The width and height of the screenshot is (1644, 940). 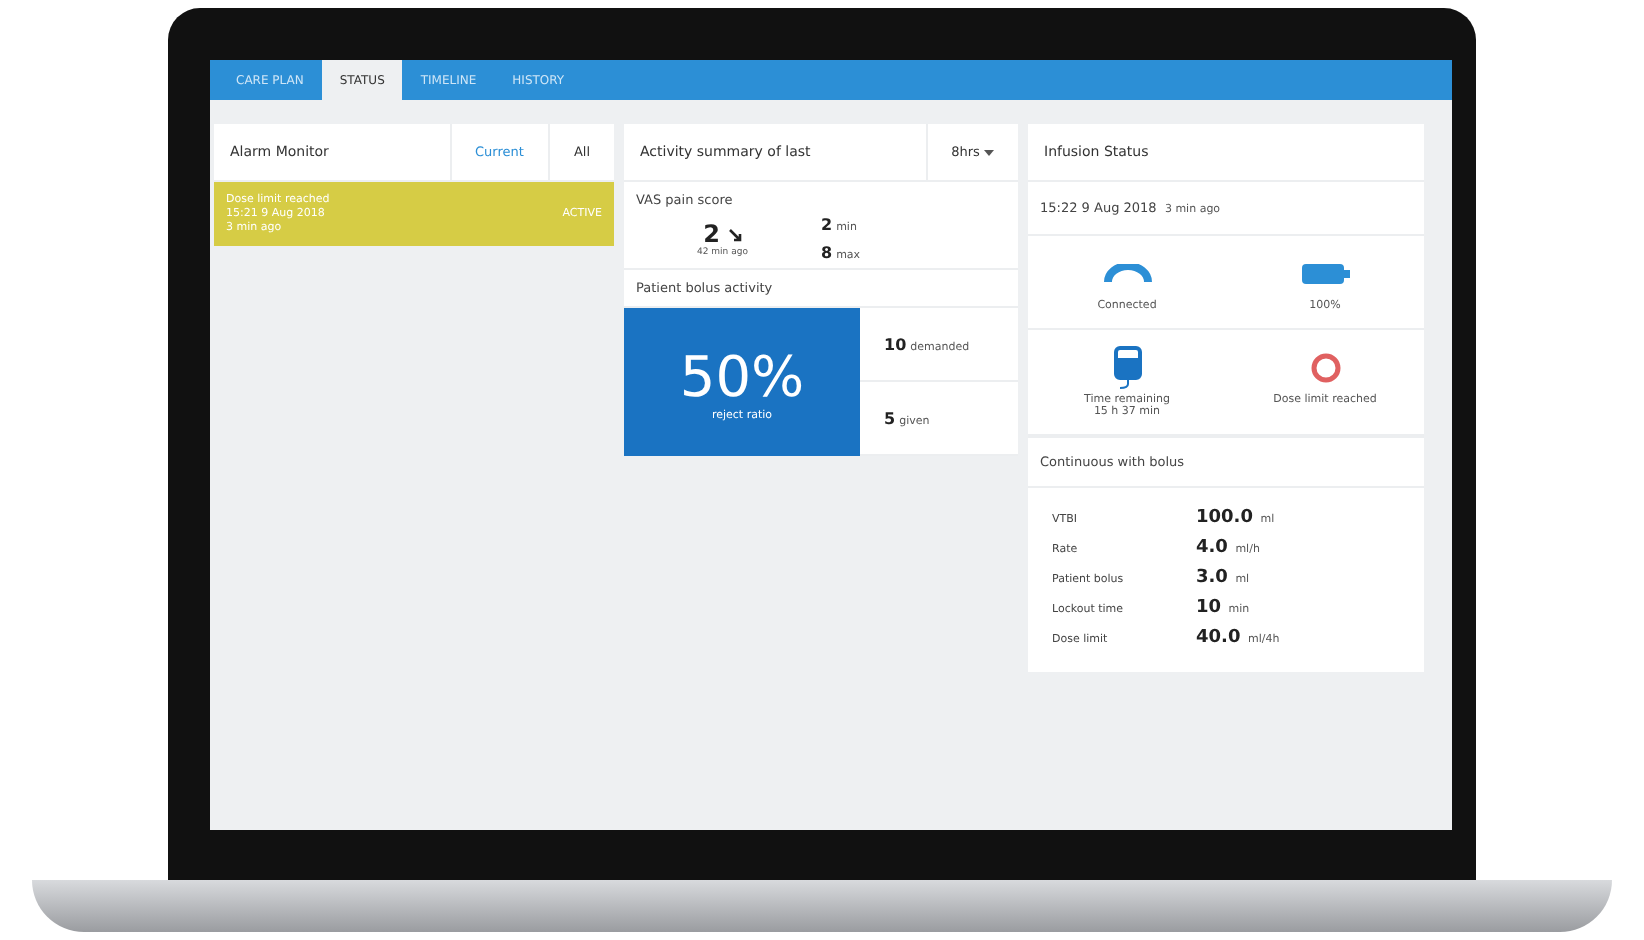 I want to click on battery-icon, so click(x=1325, y=274).